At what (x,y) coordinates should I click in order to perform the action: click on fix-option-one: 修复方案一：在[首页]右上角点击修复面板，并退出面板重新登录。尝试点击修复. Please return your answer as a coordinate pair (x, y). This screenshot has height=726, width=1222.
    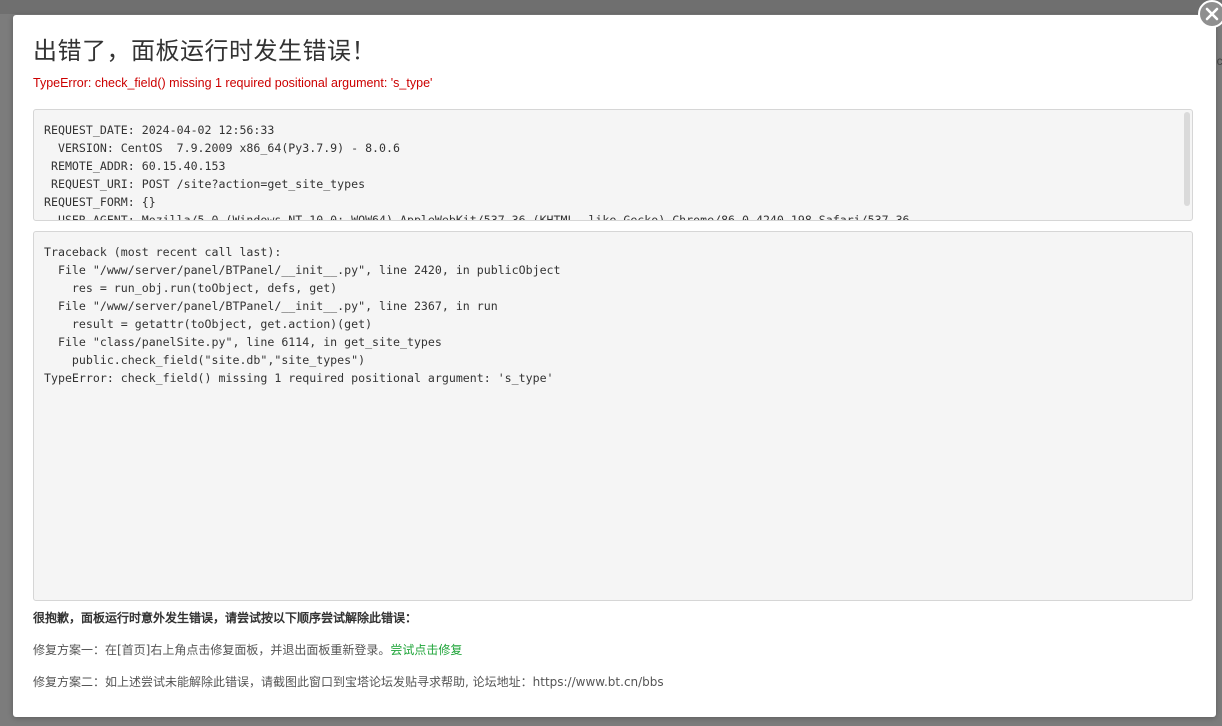
    Looking at the image, I should click on (247, 649).